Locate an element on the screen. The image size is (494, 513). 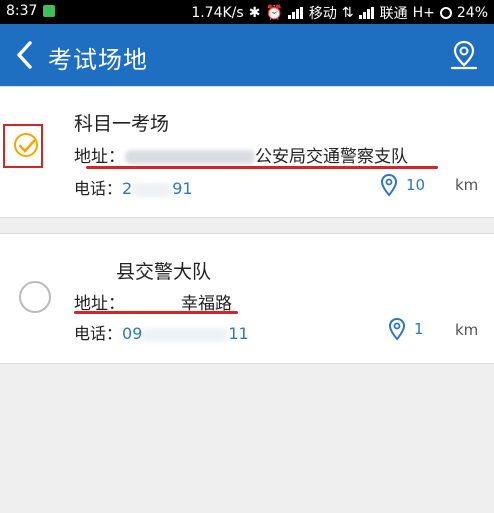
venue-name: 科目一考场 is located at coordinates (122, 124).